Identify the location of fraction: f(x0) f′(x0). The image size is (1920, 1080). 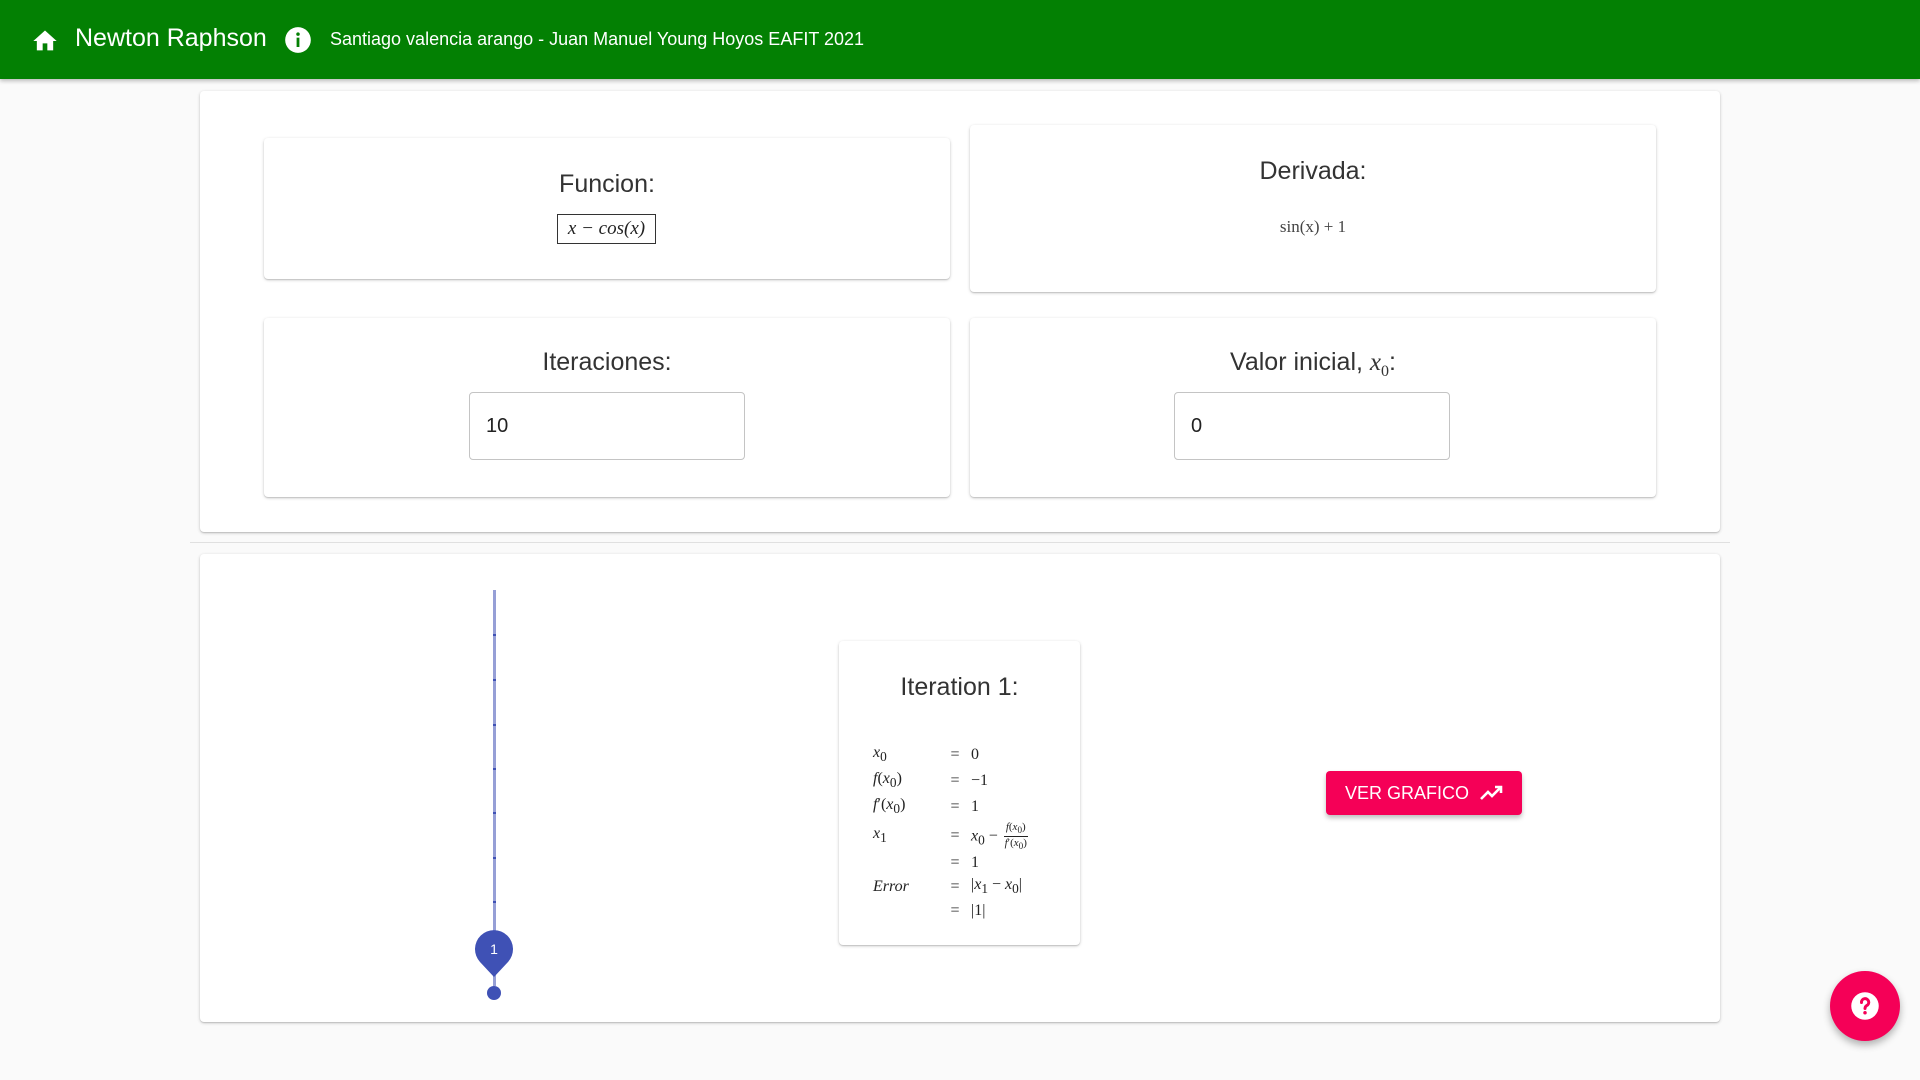
(1015, 835).